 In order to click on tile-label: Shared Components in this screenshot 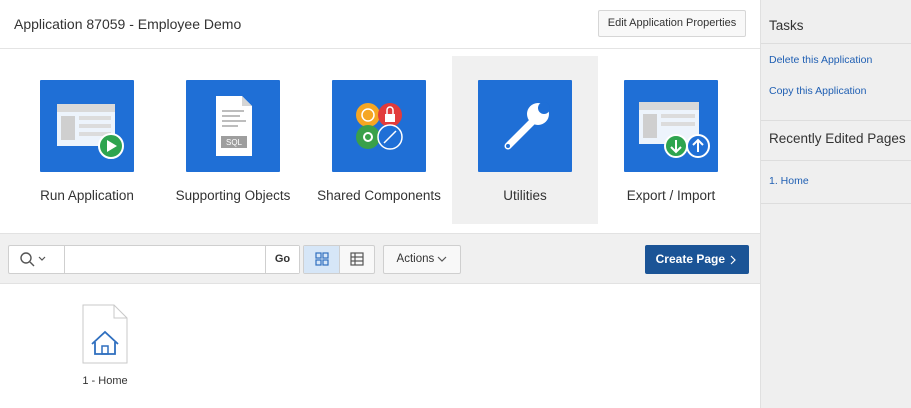, I will do `click(379, 195)`.